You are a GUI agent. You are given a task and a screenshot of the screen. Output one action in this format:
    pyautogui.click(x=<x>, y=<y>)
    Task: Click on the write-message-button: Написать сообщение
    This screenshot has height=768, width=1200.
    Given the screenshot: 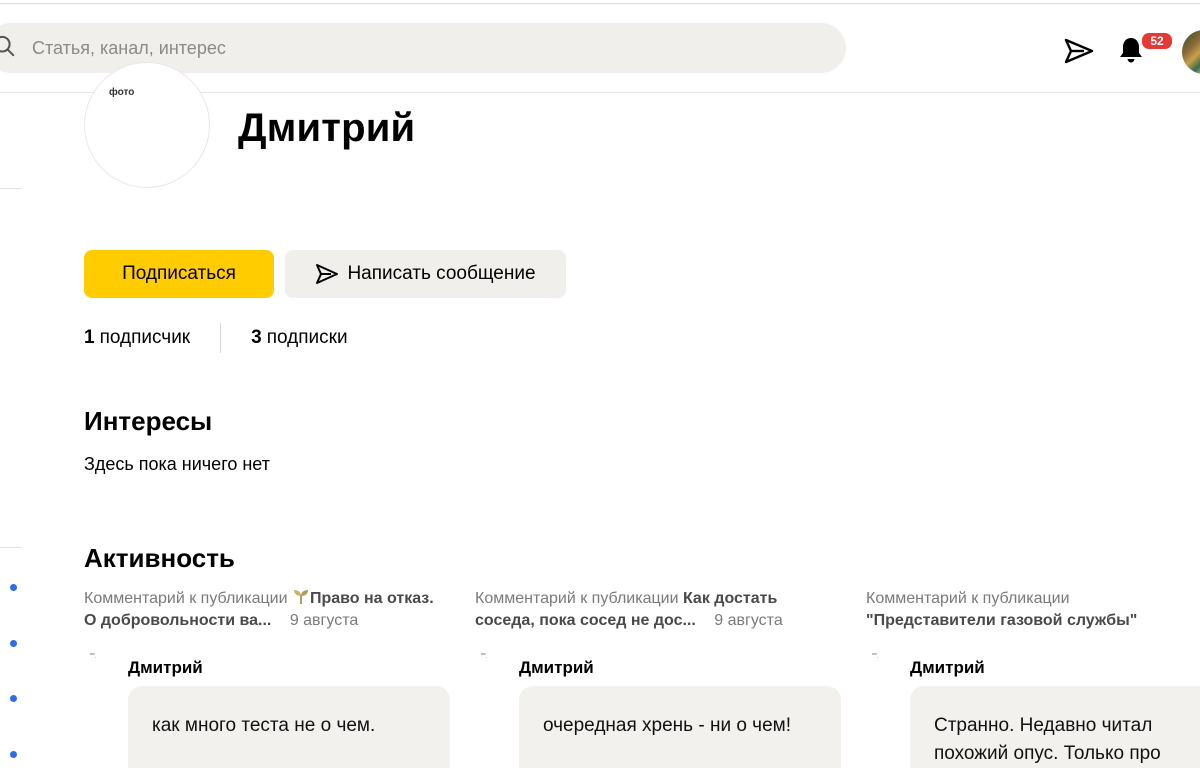 What is the action you would take?
    pyautogui.click(x=425, y=274)
    